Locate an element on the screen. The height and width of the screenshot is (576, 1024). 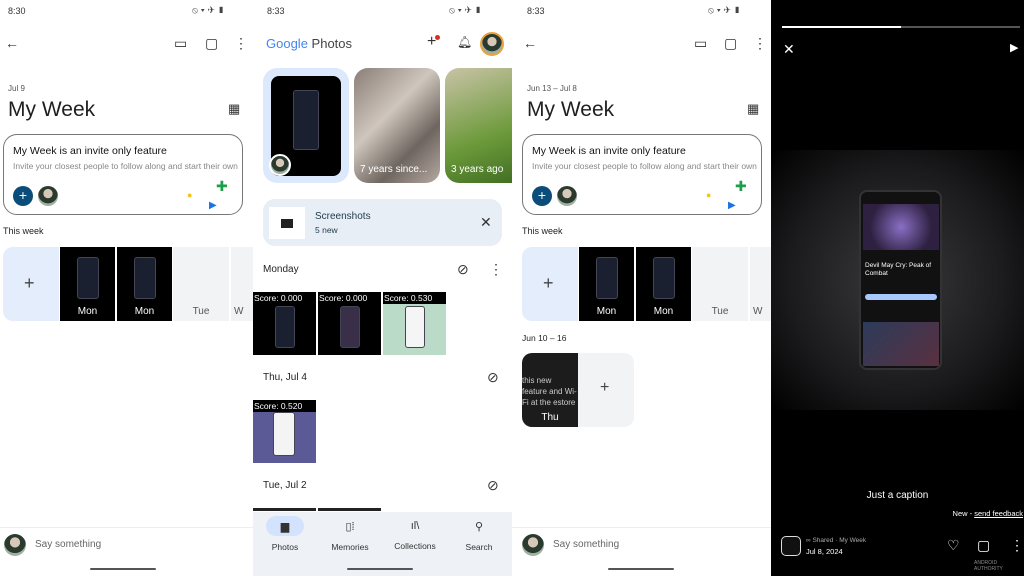
group-label: Monday is located at coordinates (281, 269).